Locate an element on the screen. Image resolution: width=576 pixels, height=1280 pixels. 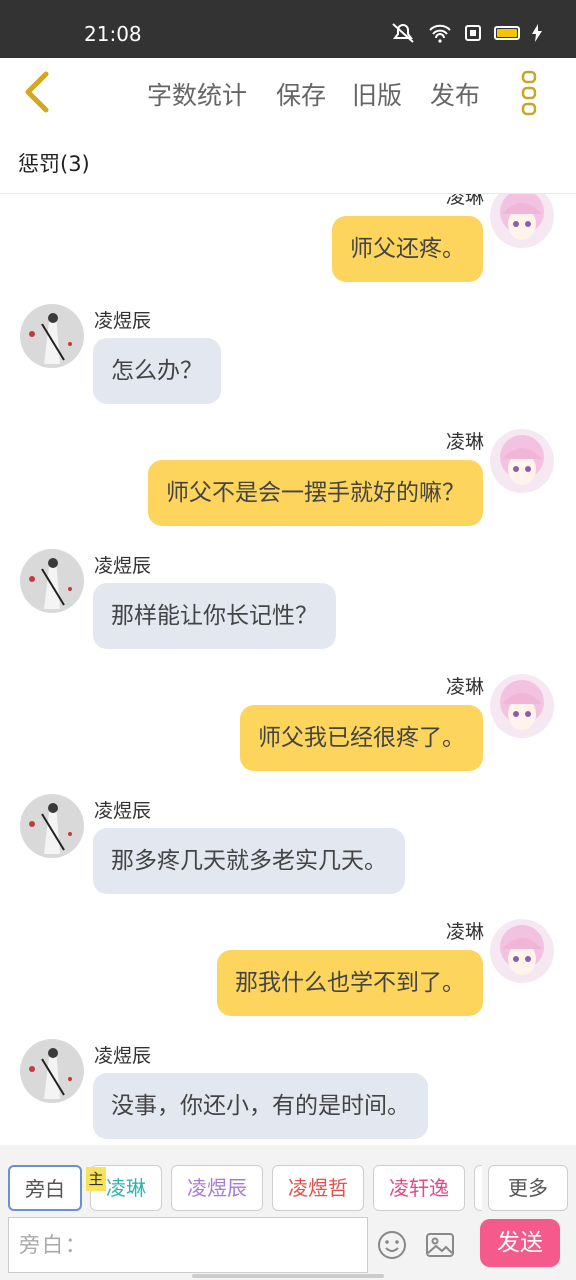
old-version-button: 旧版 is located at coordinates (377, 94).